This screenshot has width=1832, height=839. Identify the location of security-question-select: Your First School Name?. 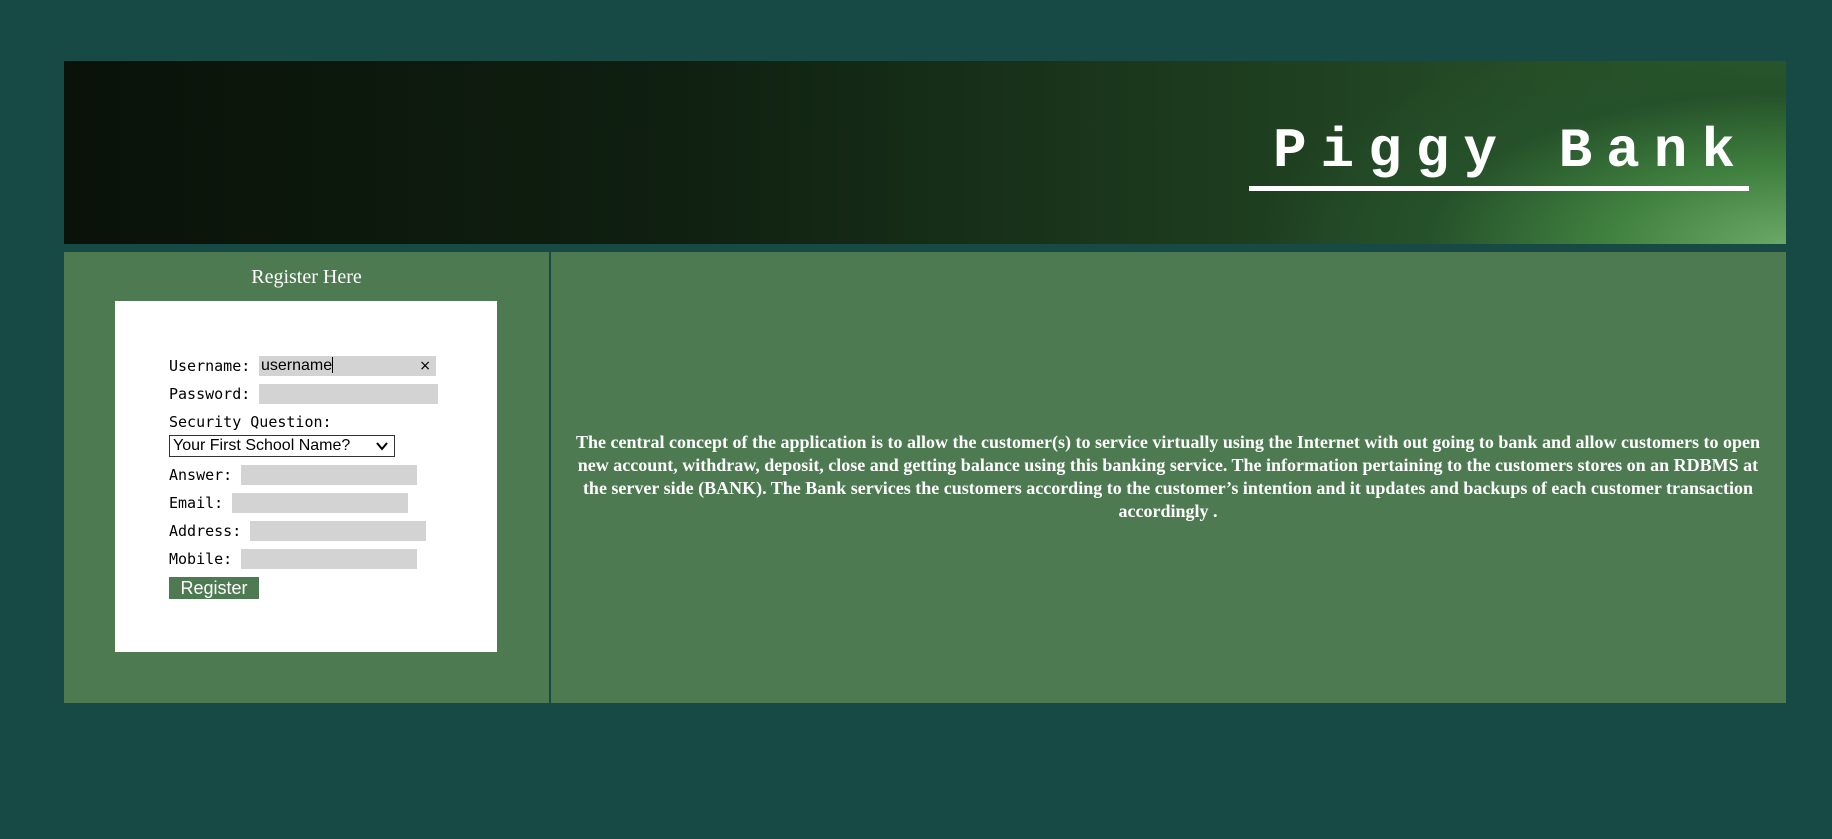
(282, 446).